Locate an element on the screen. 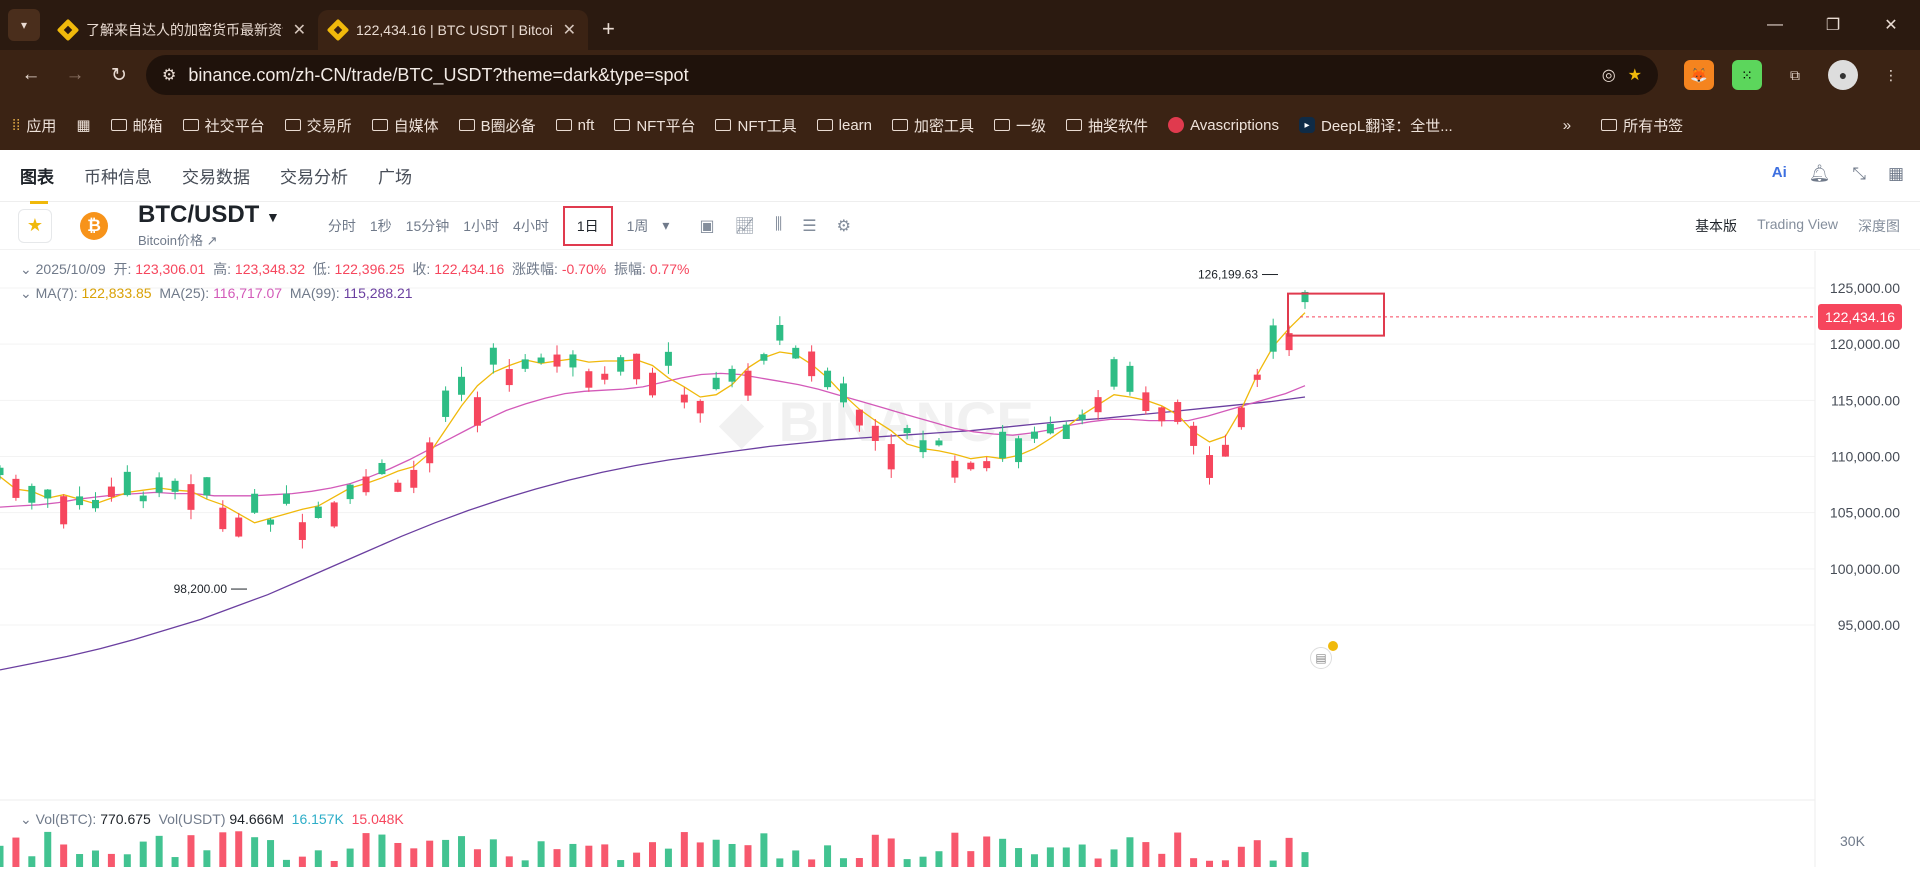 The width and height of the screenshot is (1920, 872). more-icon: ⋮ is located at coordinates (1891, 75).